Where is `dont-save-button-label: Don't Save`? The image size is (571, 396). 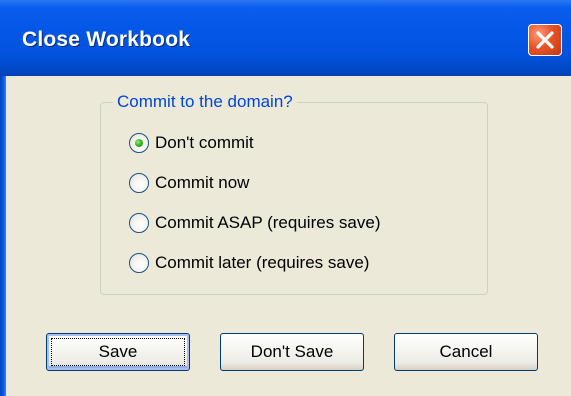 dont-save-button-label: Don't Save is located at coordinates (292, 351).